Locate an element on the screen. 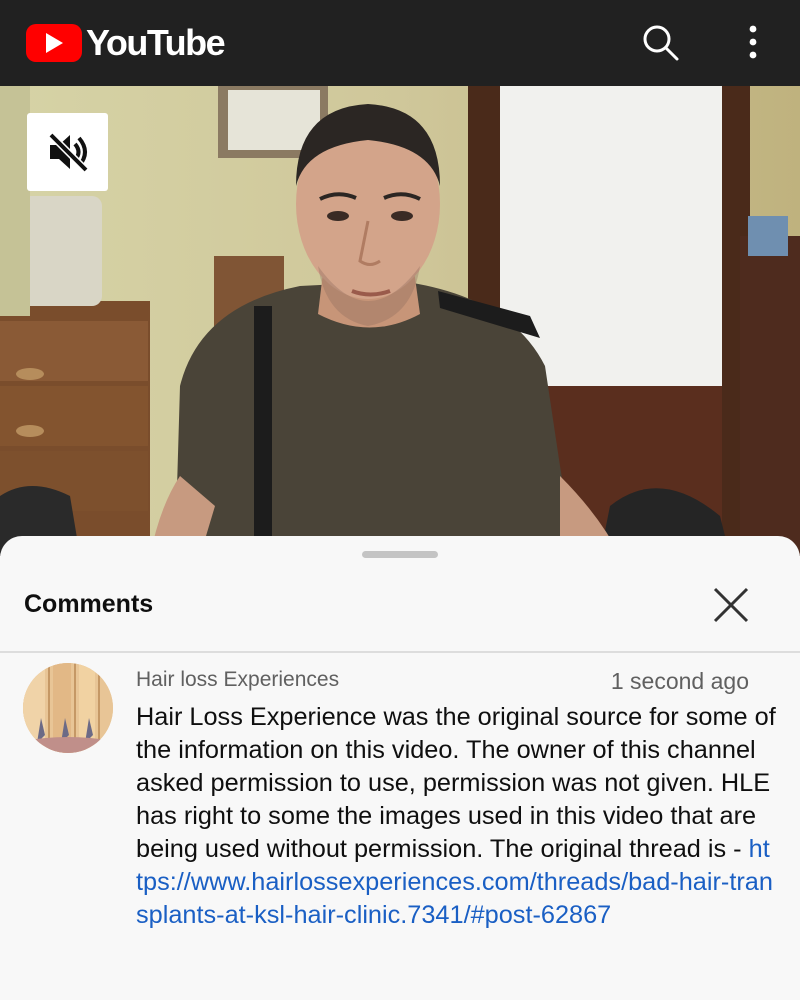 The height and width of the screenshot is (1000, 800). youtube-logo: YouTube is located at coordinates (126, 43).